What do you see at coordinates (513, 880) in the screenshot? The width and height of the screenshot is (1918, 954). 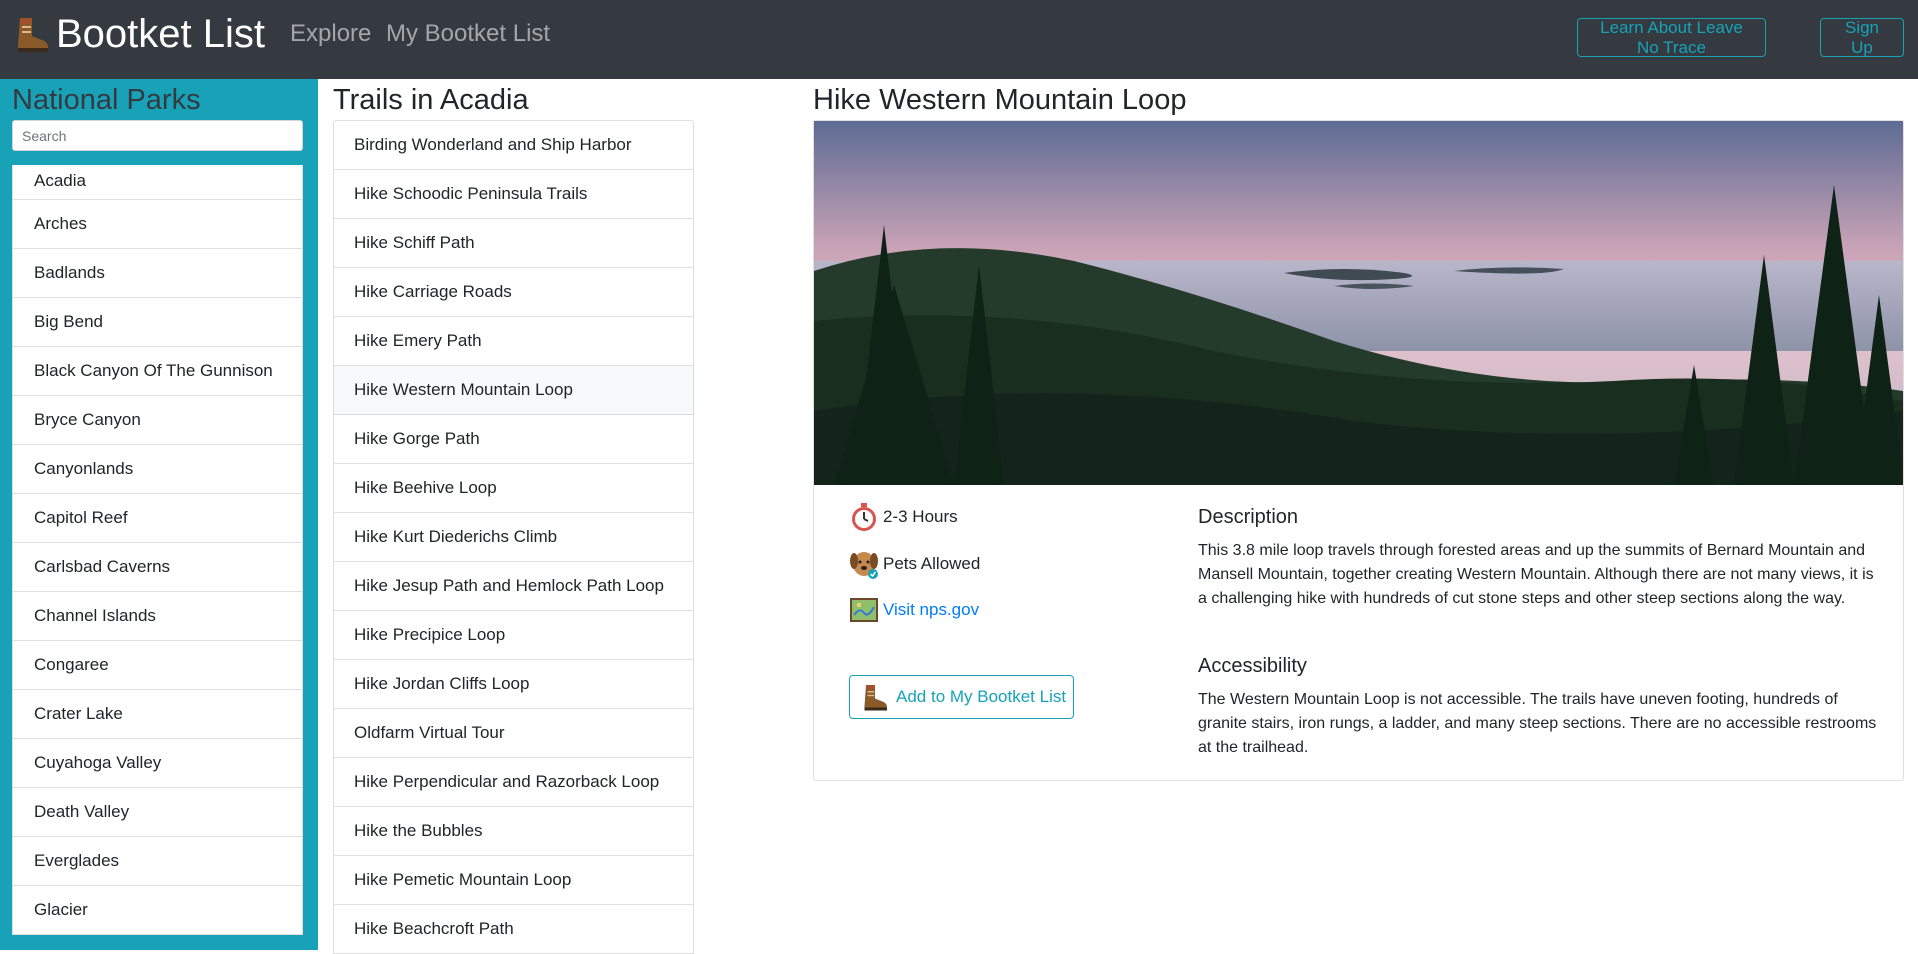 I see `trail-item: Hike Pemetic Mountain Loop` at bounding box center [513, 880].